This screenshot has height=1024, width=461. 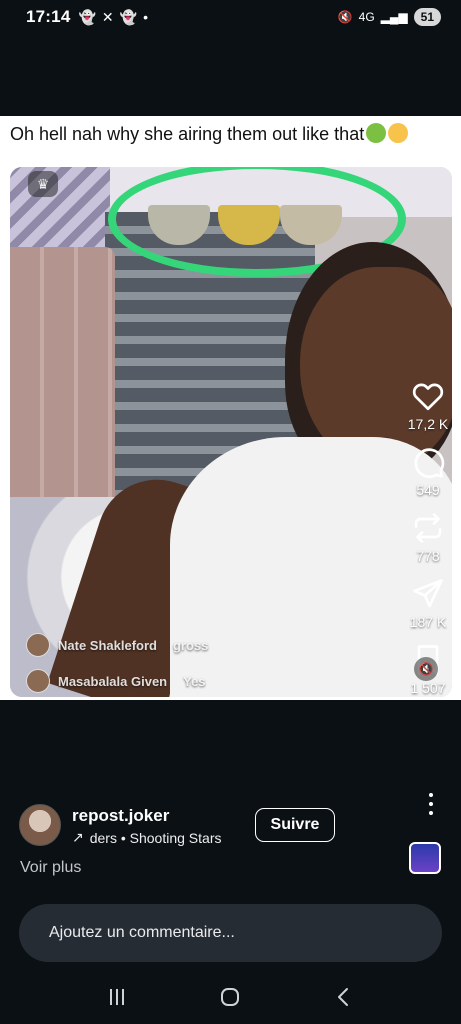 What do you see at coordinates (427, 17) in the screenshot?
I see `battery-badge: 51` at bounding box center [427, 17].